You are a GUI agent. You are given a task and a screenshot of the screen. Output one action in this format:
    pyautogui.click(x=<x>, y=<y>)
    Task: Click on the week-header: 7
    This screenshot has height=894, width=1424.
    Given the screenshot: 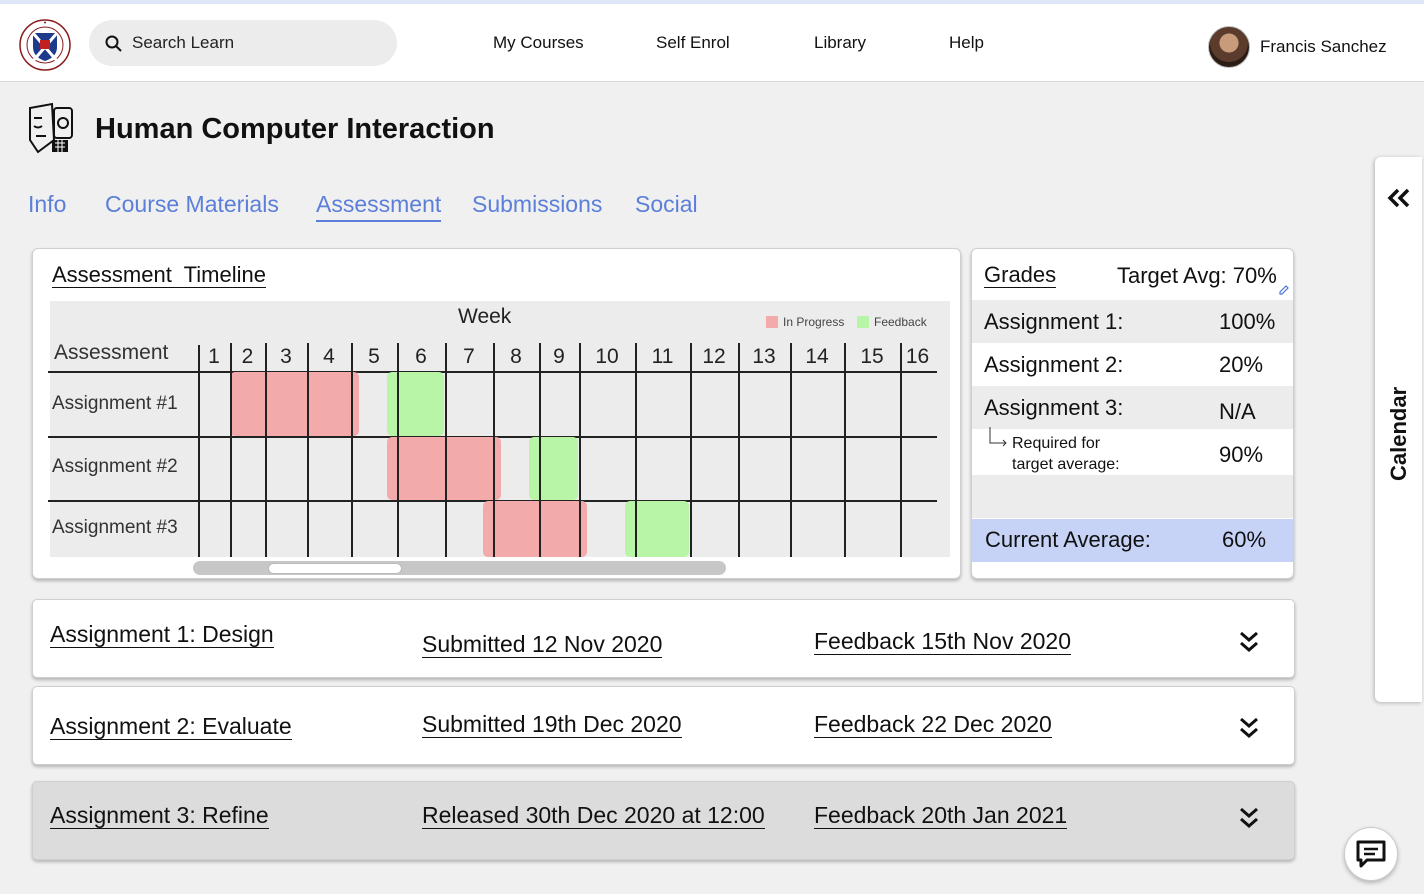 What is the action you would take?
    pyautogui.click(x=469, y=356)
    